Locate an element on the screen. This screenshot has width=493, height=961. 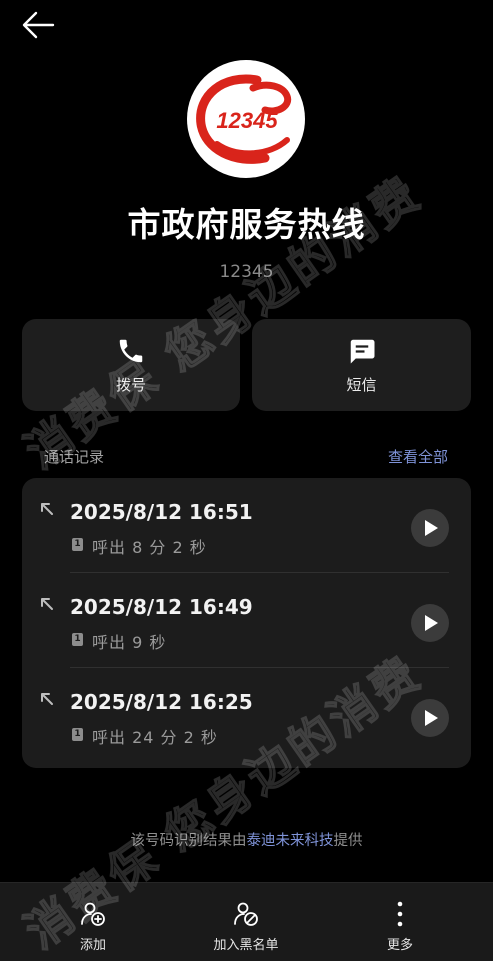
number-provider-note: 该号码识别结果由泰迪未来科技提供 is located at coordinates (246, 839).